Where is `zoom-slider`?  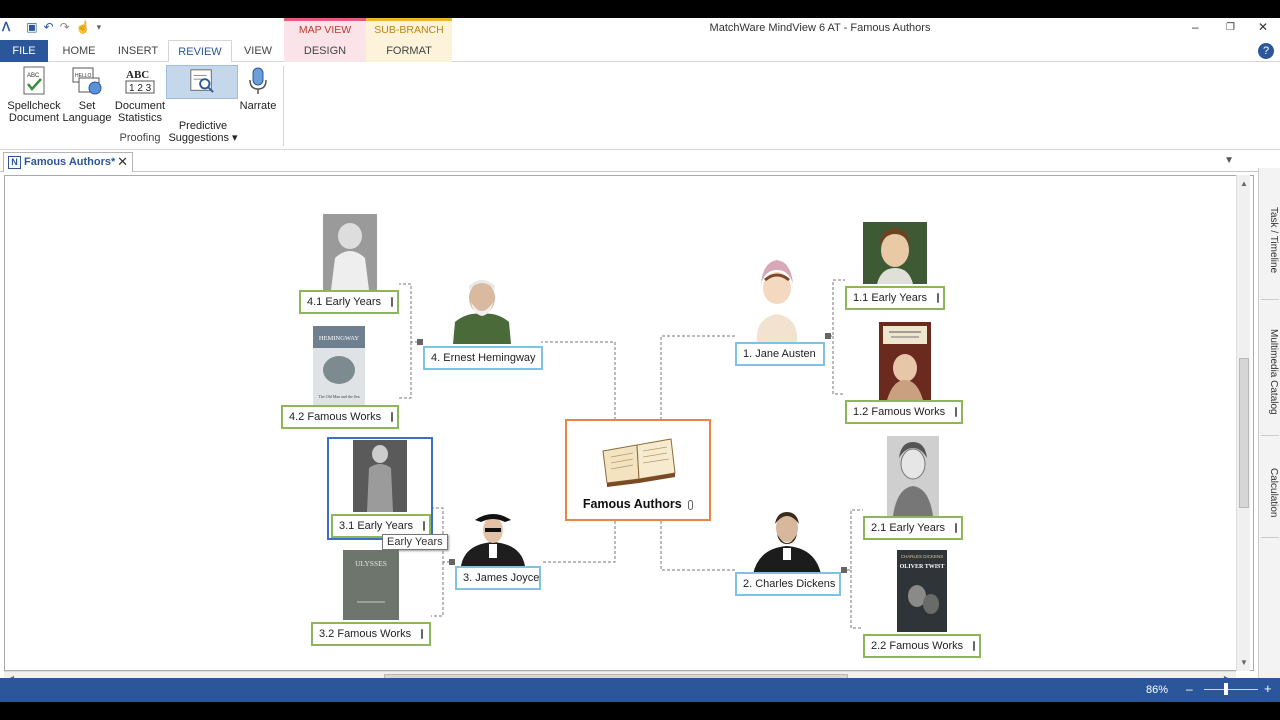 zoom-slider is located at coordinates (1231, 689).